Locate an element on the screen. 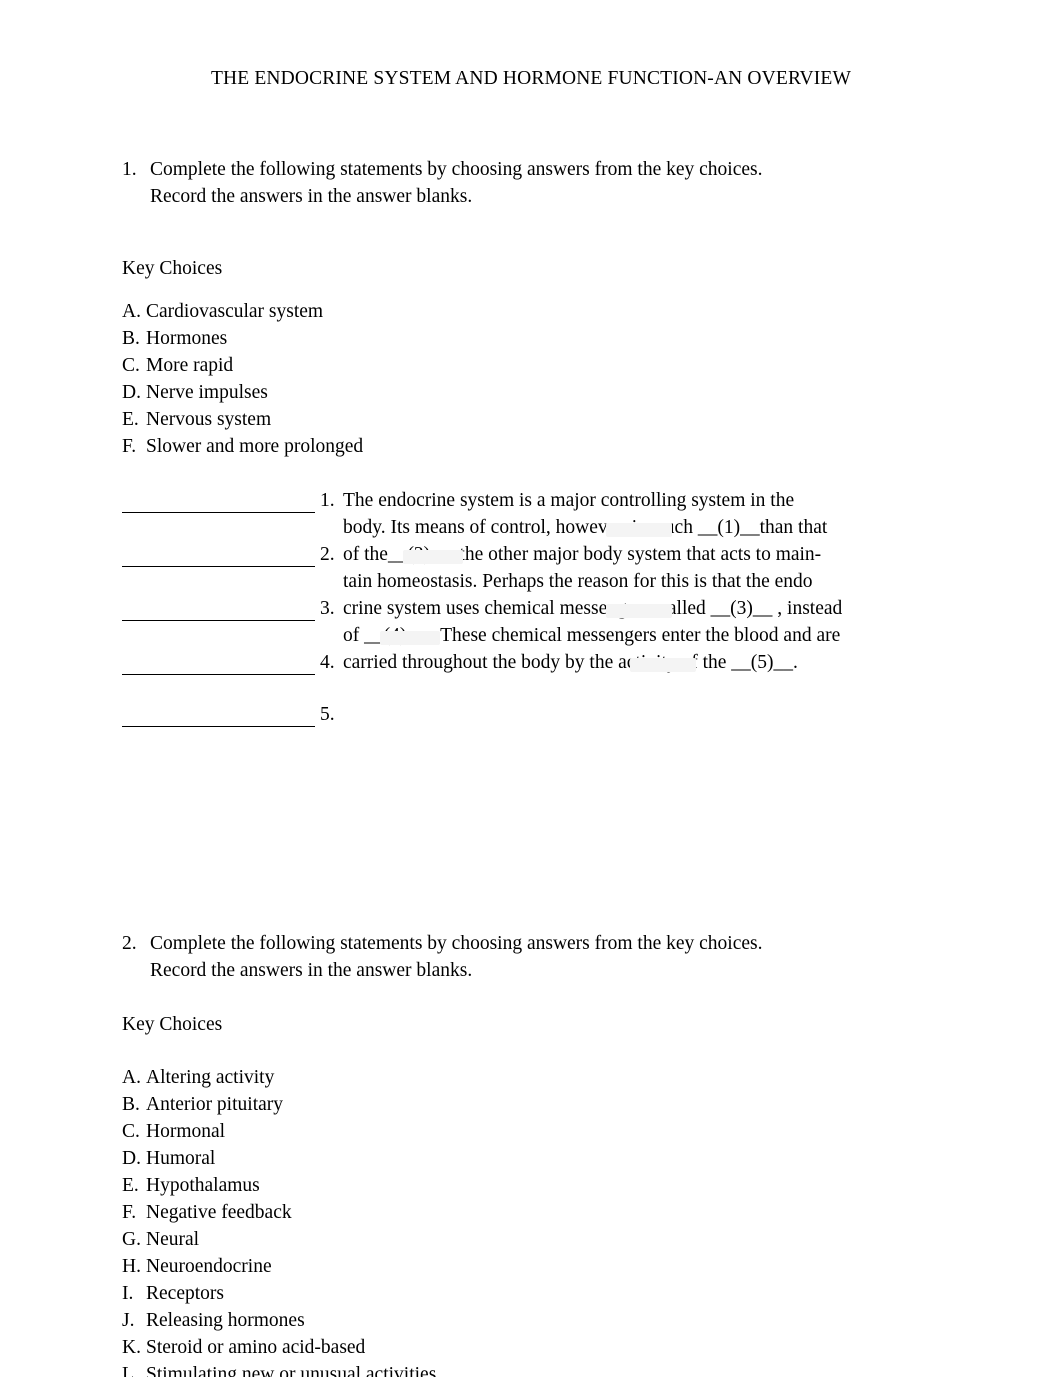 The height and width of the screenshot is (1377, 1062). choice-text: Negative feedback is located at coordinates (219, 1212).